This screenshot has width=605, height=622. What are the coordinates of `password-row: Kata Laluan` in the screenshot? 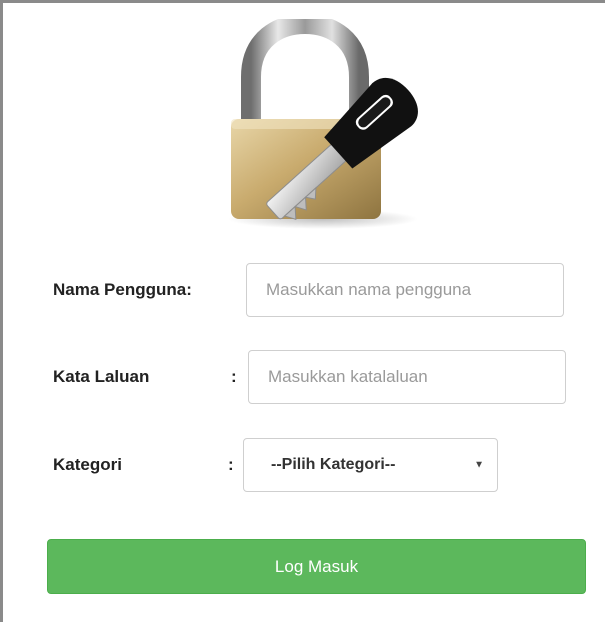 It's located at (101, 377).